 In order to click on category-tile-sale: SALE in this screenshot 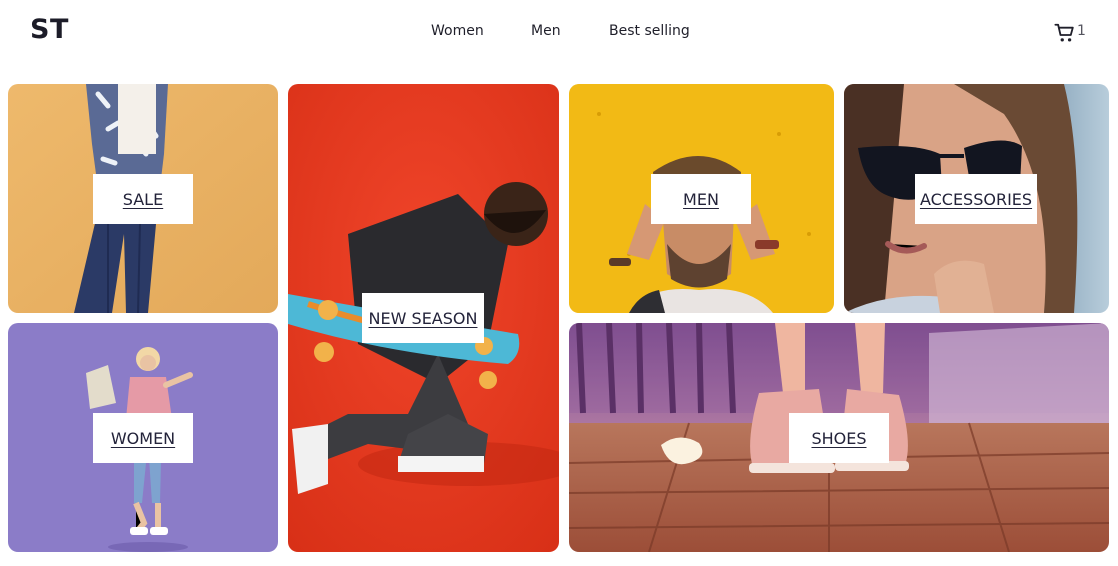, I will do `click(143, 198)`.